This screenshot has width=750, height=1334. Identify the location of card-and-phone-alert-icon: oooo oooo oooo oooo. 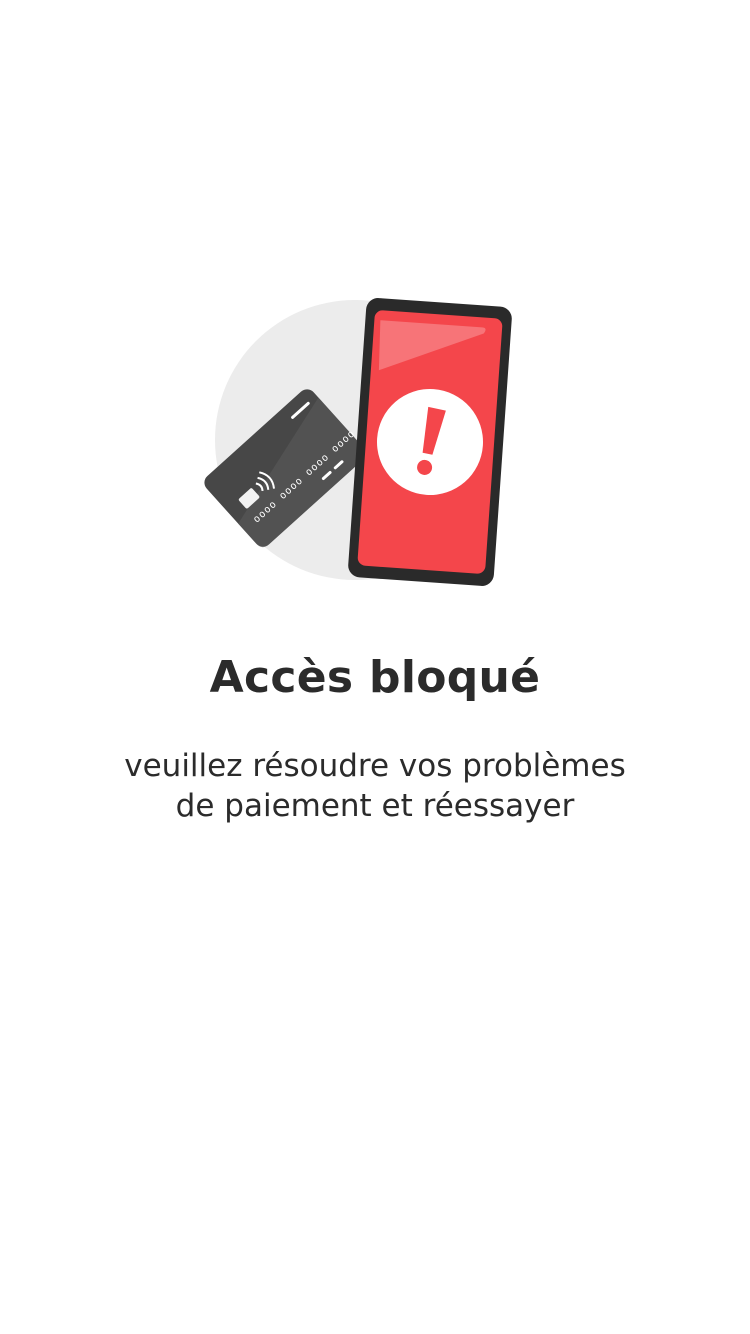
(358, 442).